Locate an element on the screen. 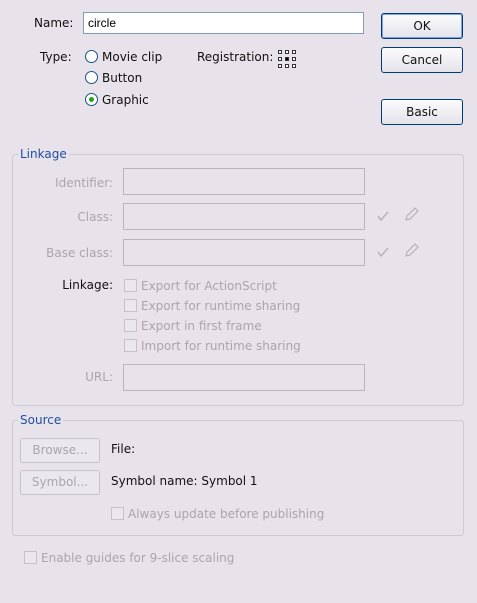 This screenshot has height=603, width=477. symbol-name-text: Symbol name: Symbol 1 is located at coordinates (184, 481).